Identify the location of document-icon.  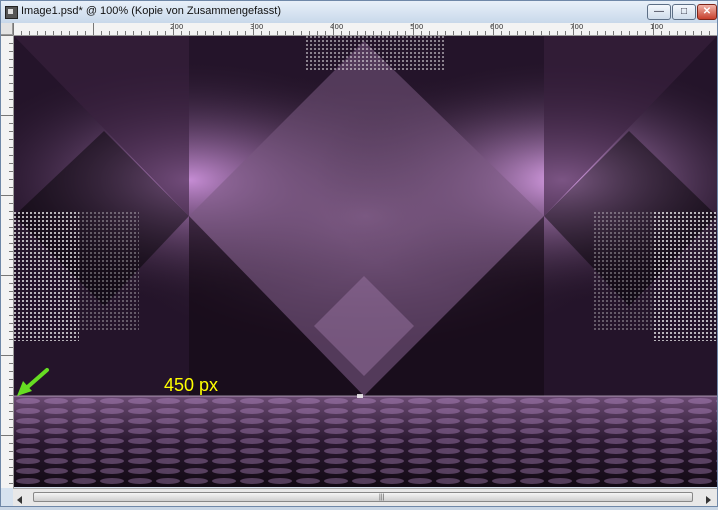
(11, 12).